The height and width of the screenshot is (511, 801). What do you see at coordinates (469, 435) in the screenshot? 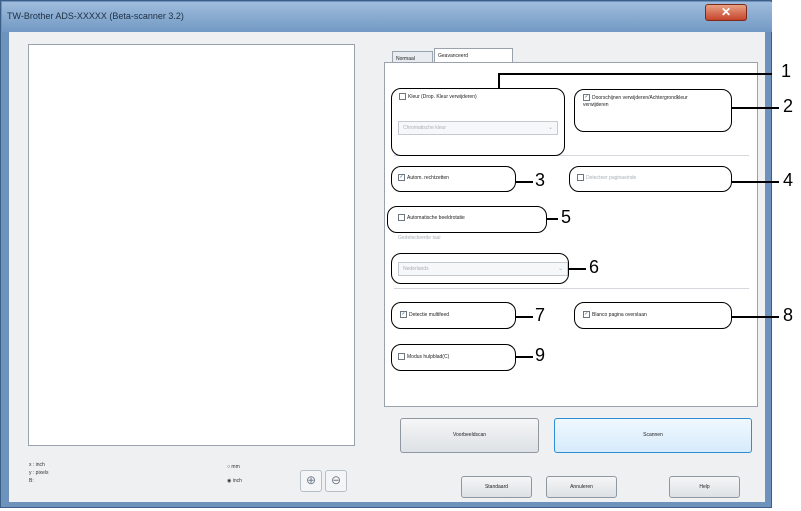
I see `preview-scan-button: Voorbeeldscan` at bounding box center [469, 435].